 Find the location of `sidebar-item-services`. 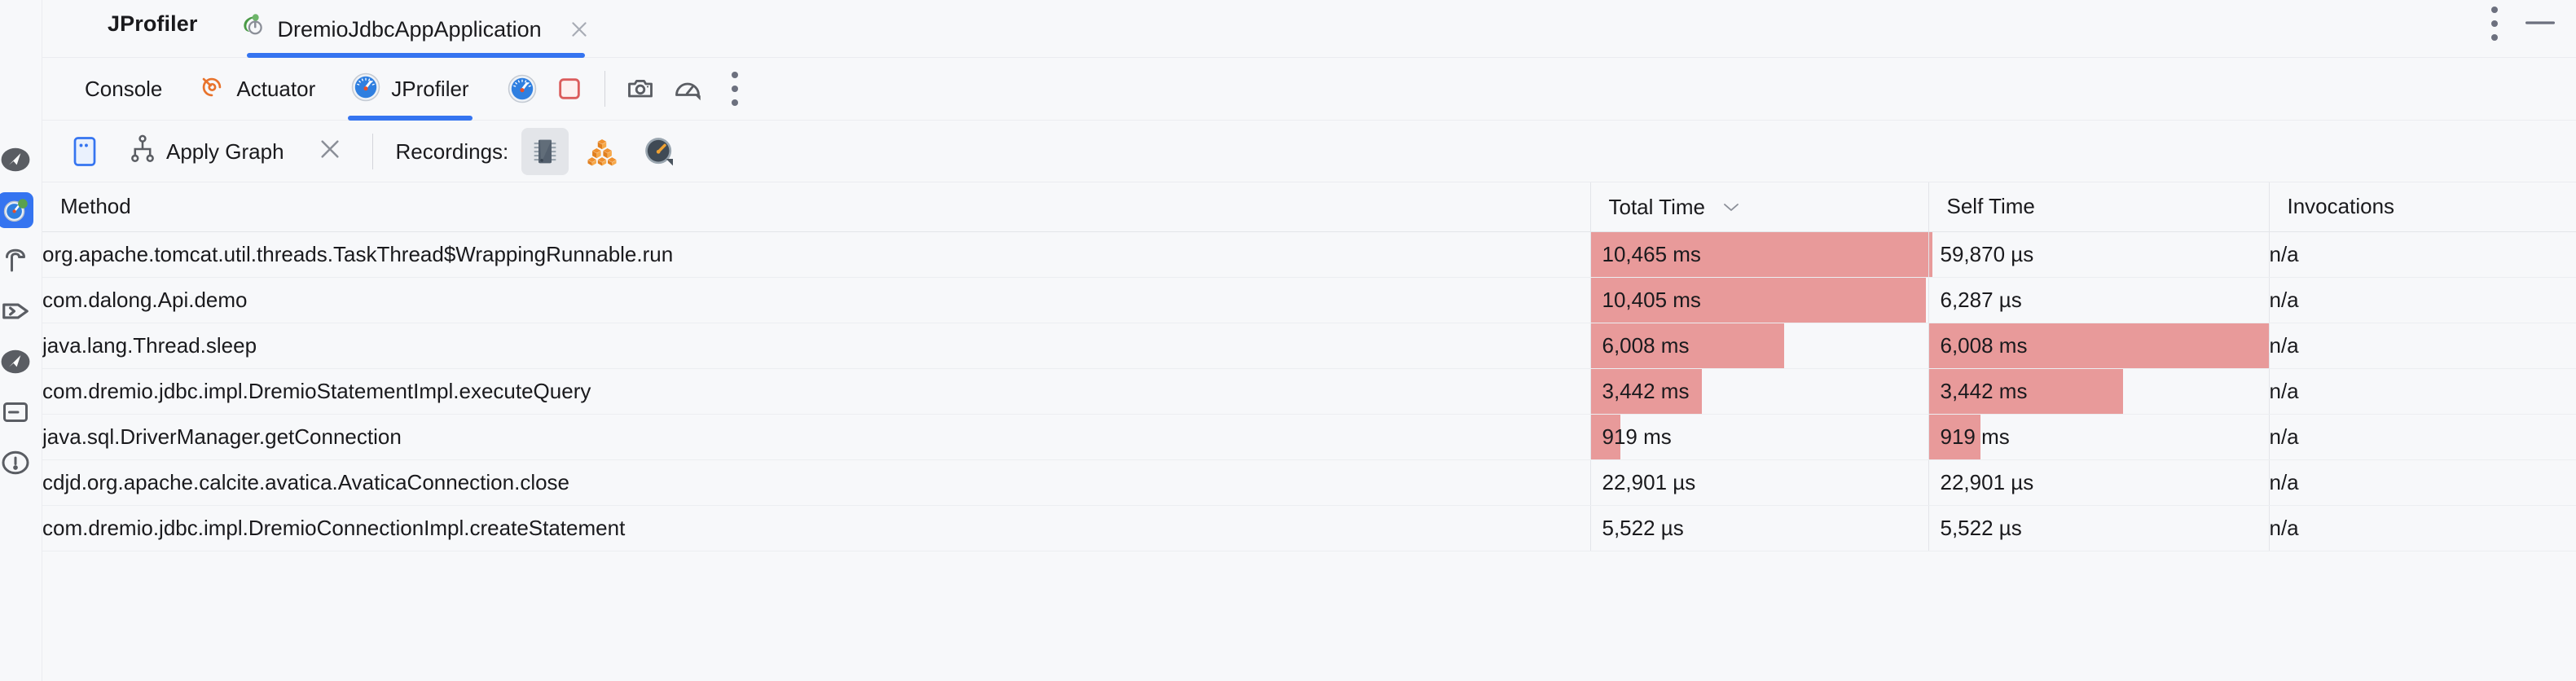

sidebar-item-services is located at coordinates (21, 412).